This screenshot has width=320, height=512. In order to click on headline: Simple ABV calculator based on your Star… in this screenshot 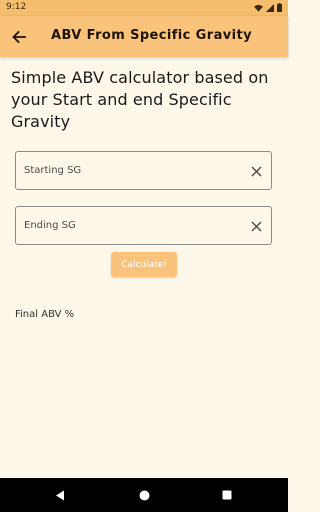, I will do `click(140, 99)`.